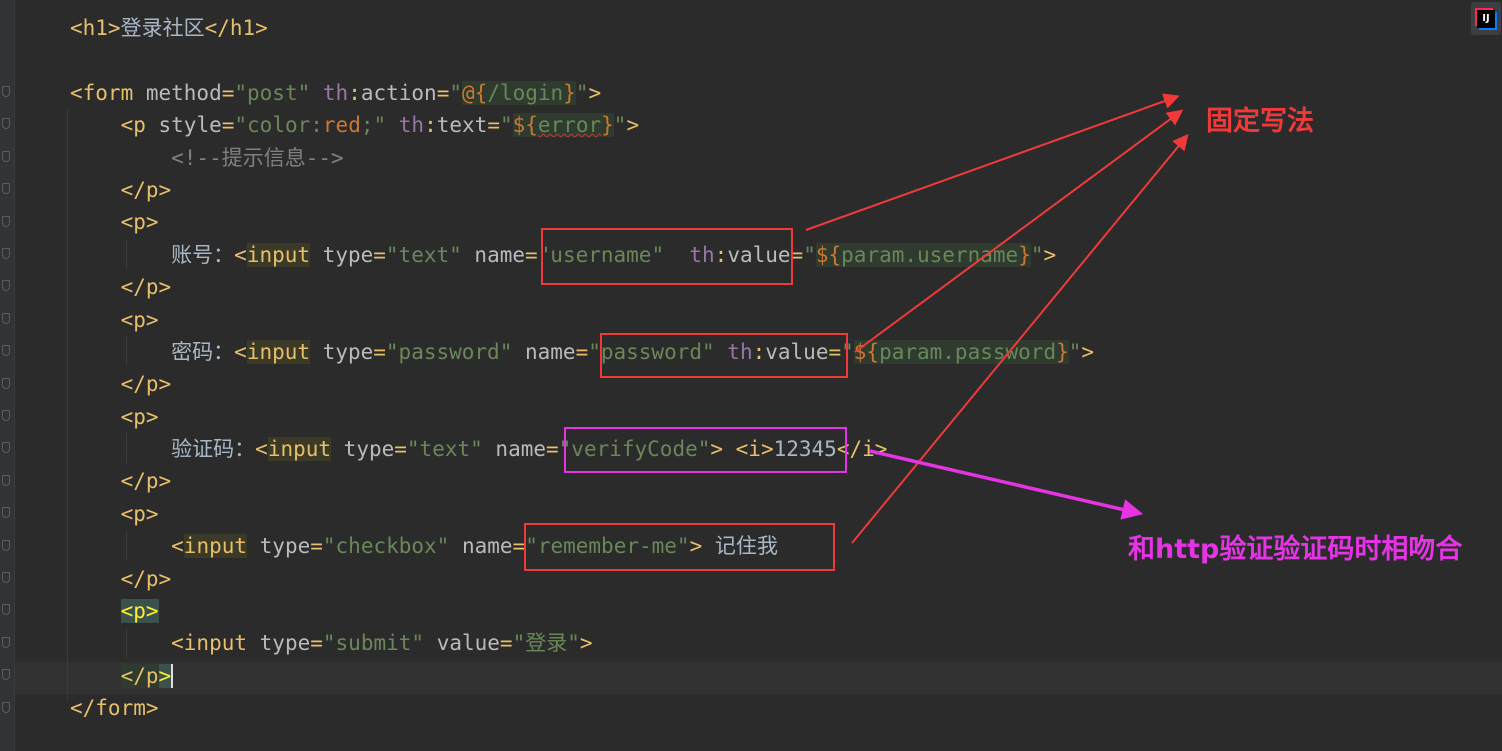 The width and height of the screenshot is (1502, 751). What do you see at coordinates (1006, 484) in the screenshot?
I see `arrow-verifycode-to-note` at bounding box center [1006, 484].